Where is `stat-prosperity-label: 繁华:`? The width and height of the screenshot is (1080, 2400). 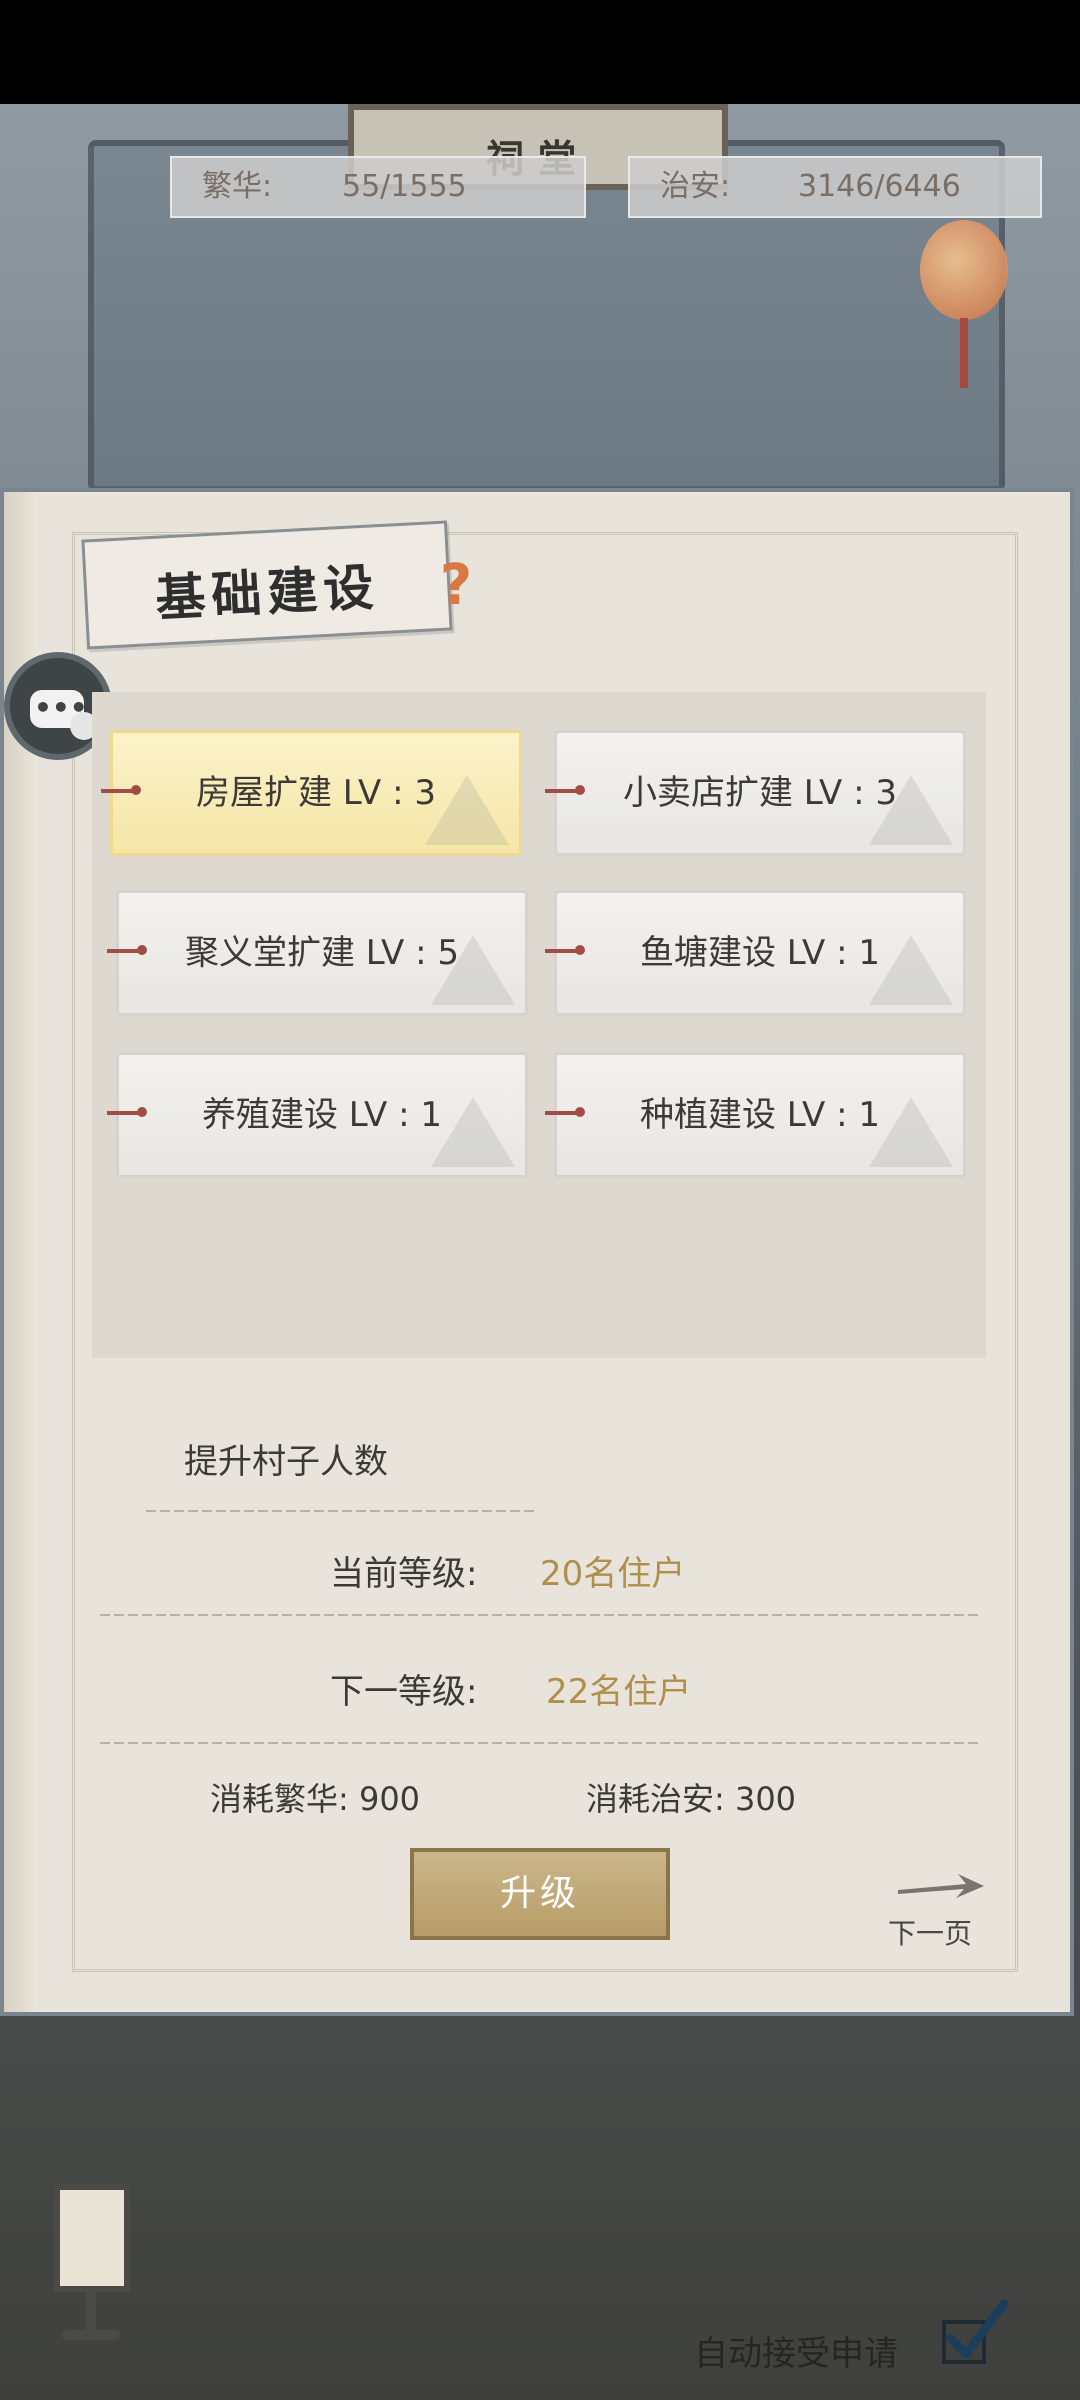
stat-prosperity-label: 繁华: is located at coordinates (237, 186).